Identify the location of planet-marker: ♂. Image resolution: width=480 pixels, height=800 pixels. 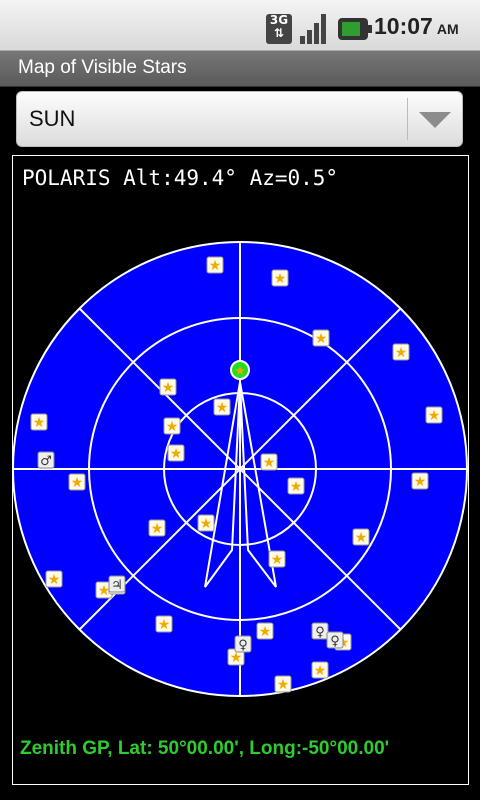
(46, 460).